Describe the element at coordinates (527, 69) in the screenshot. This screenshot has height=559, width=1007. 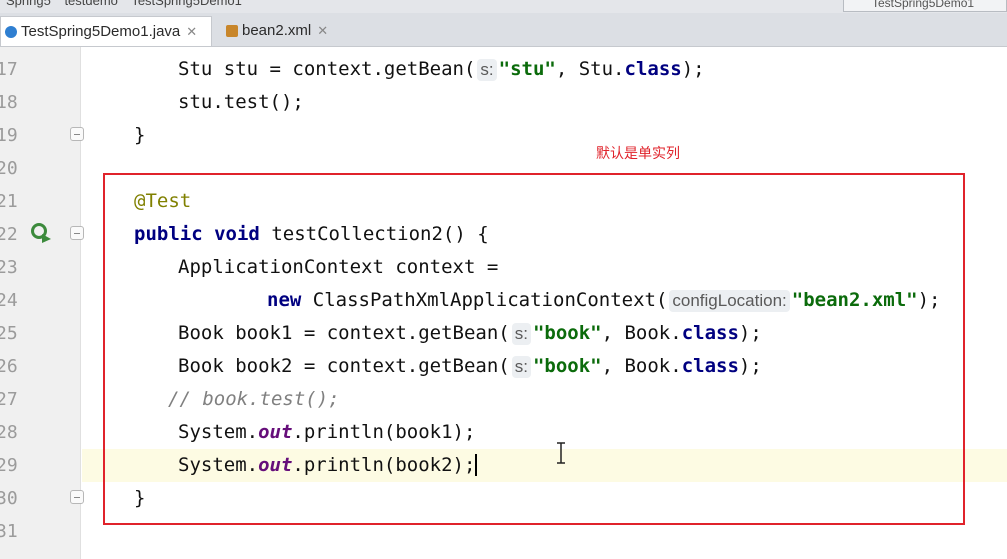
I see `string-literal: "stu"` at that location.